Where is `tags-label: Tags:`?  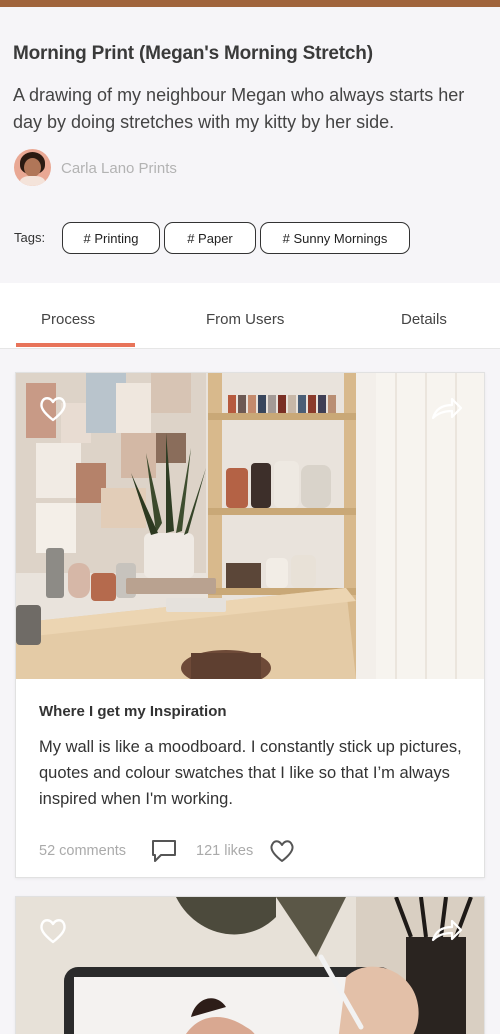 tags-label: Tags: is located at coordinates (30, 237).